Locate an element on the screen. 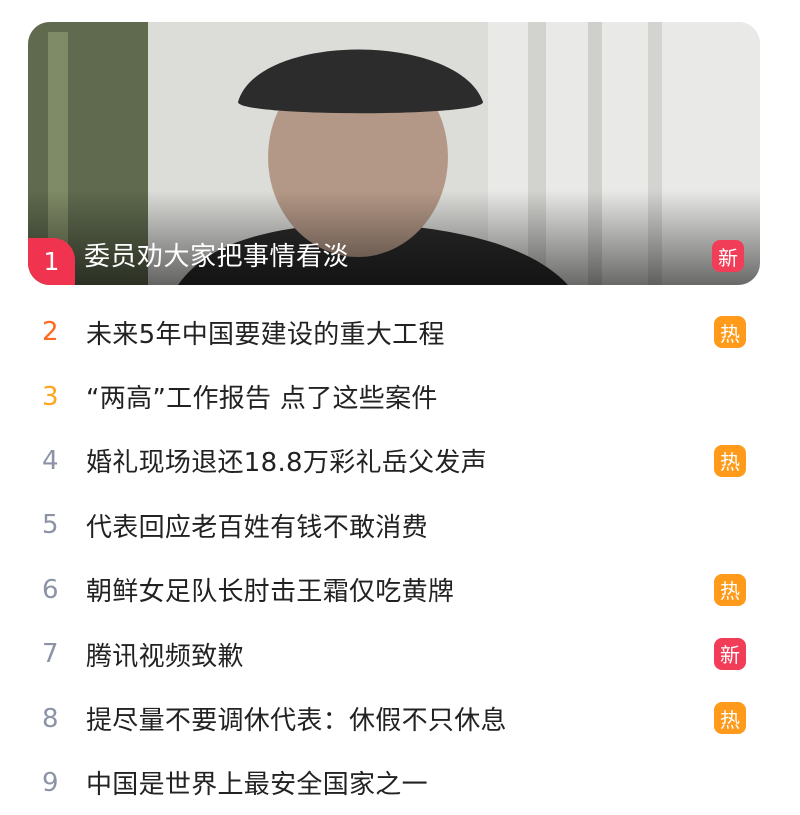 Image resolution: width=800 pixels, height=815 pixels. rank-badge: 1 is located at coordinates (51, 261).